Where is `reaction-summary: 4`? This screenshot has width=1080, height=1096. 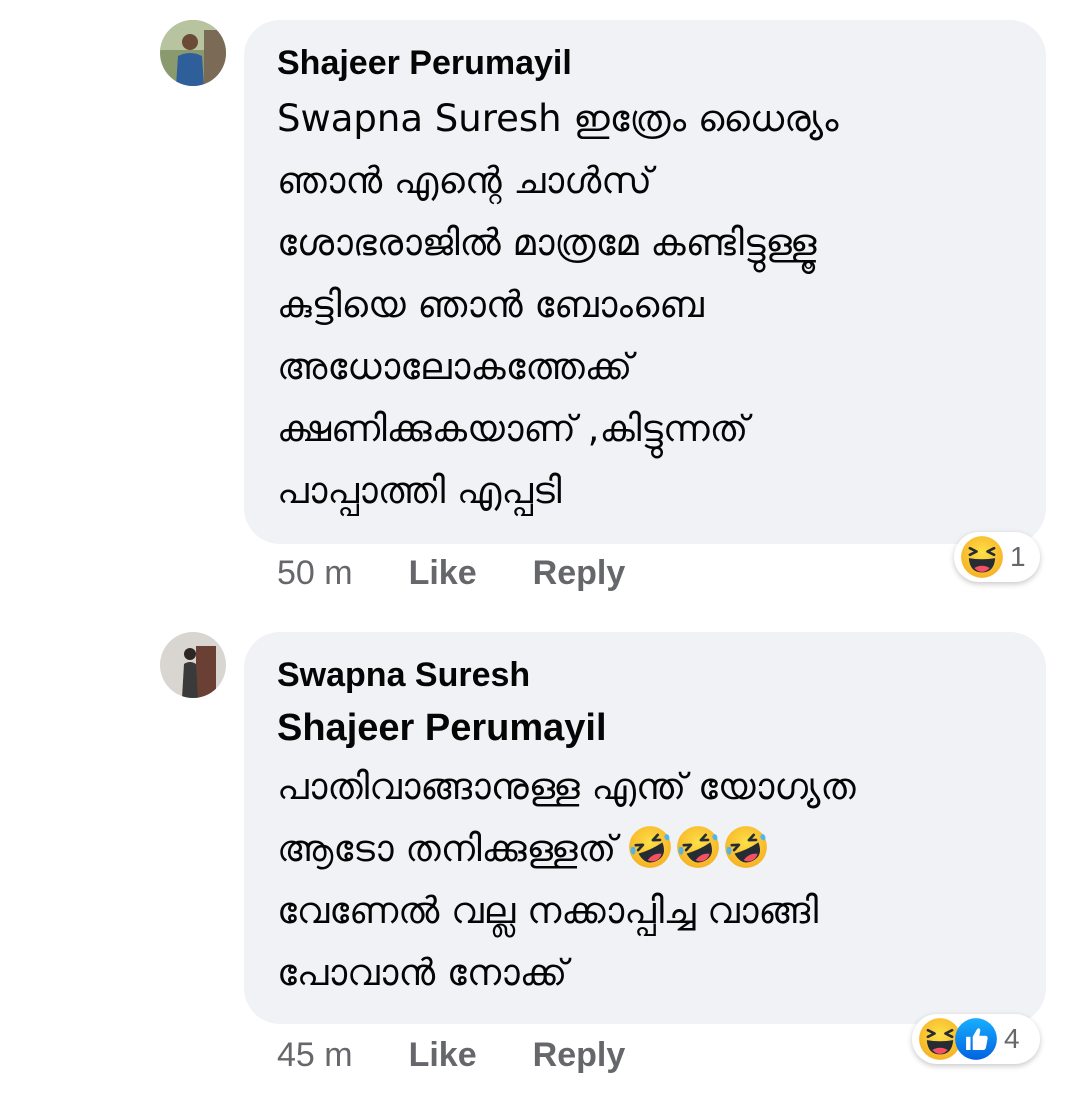
reaction-summary: 4 is located at coordinates (976, 1039).